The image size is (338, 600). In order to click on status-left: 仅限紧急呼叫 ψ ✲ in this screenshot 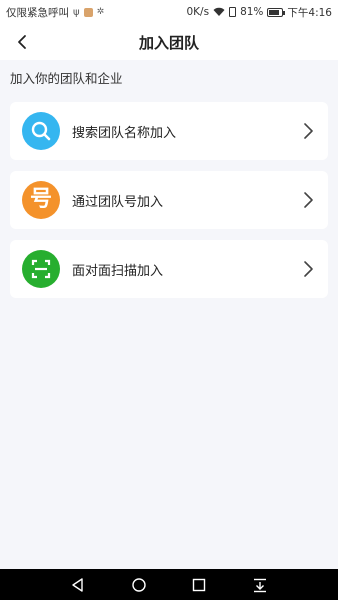, I will do `click(55, 12)`.